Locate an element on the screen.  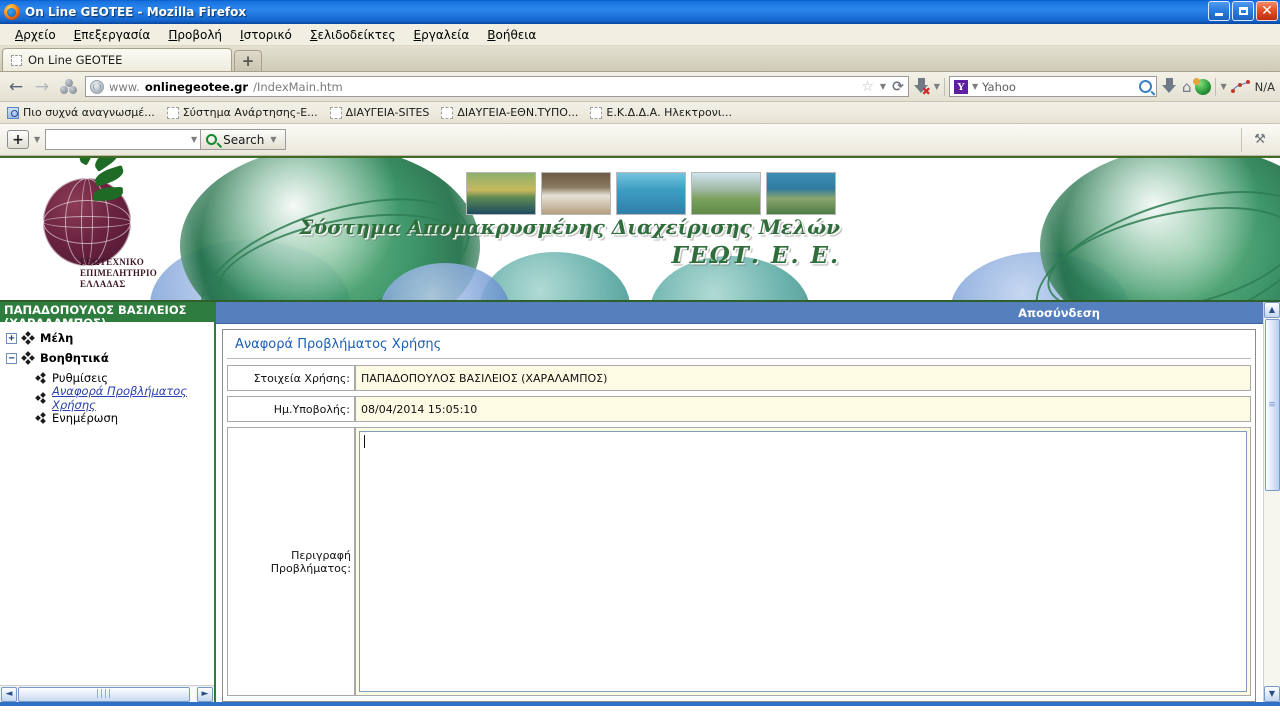
menu-item-view: Προβολή is located at coordinates (195, 35).